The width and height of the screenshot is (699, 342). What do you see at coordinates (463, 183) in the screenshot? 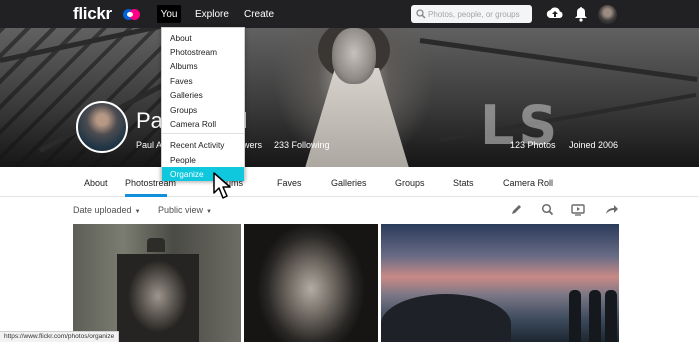
I see `tab-stats: Stats` at bounding box center [463, 183].